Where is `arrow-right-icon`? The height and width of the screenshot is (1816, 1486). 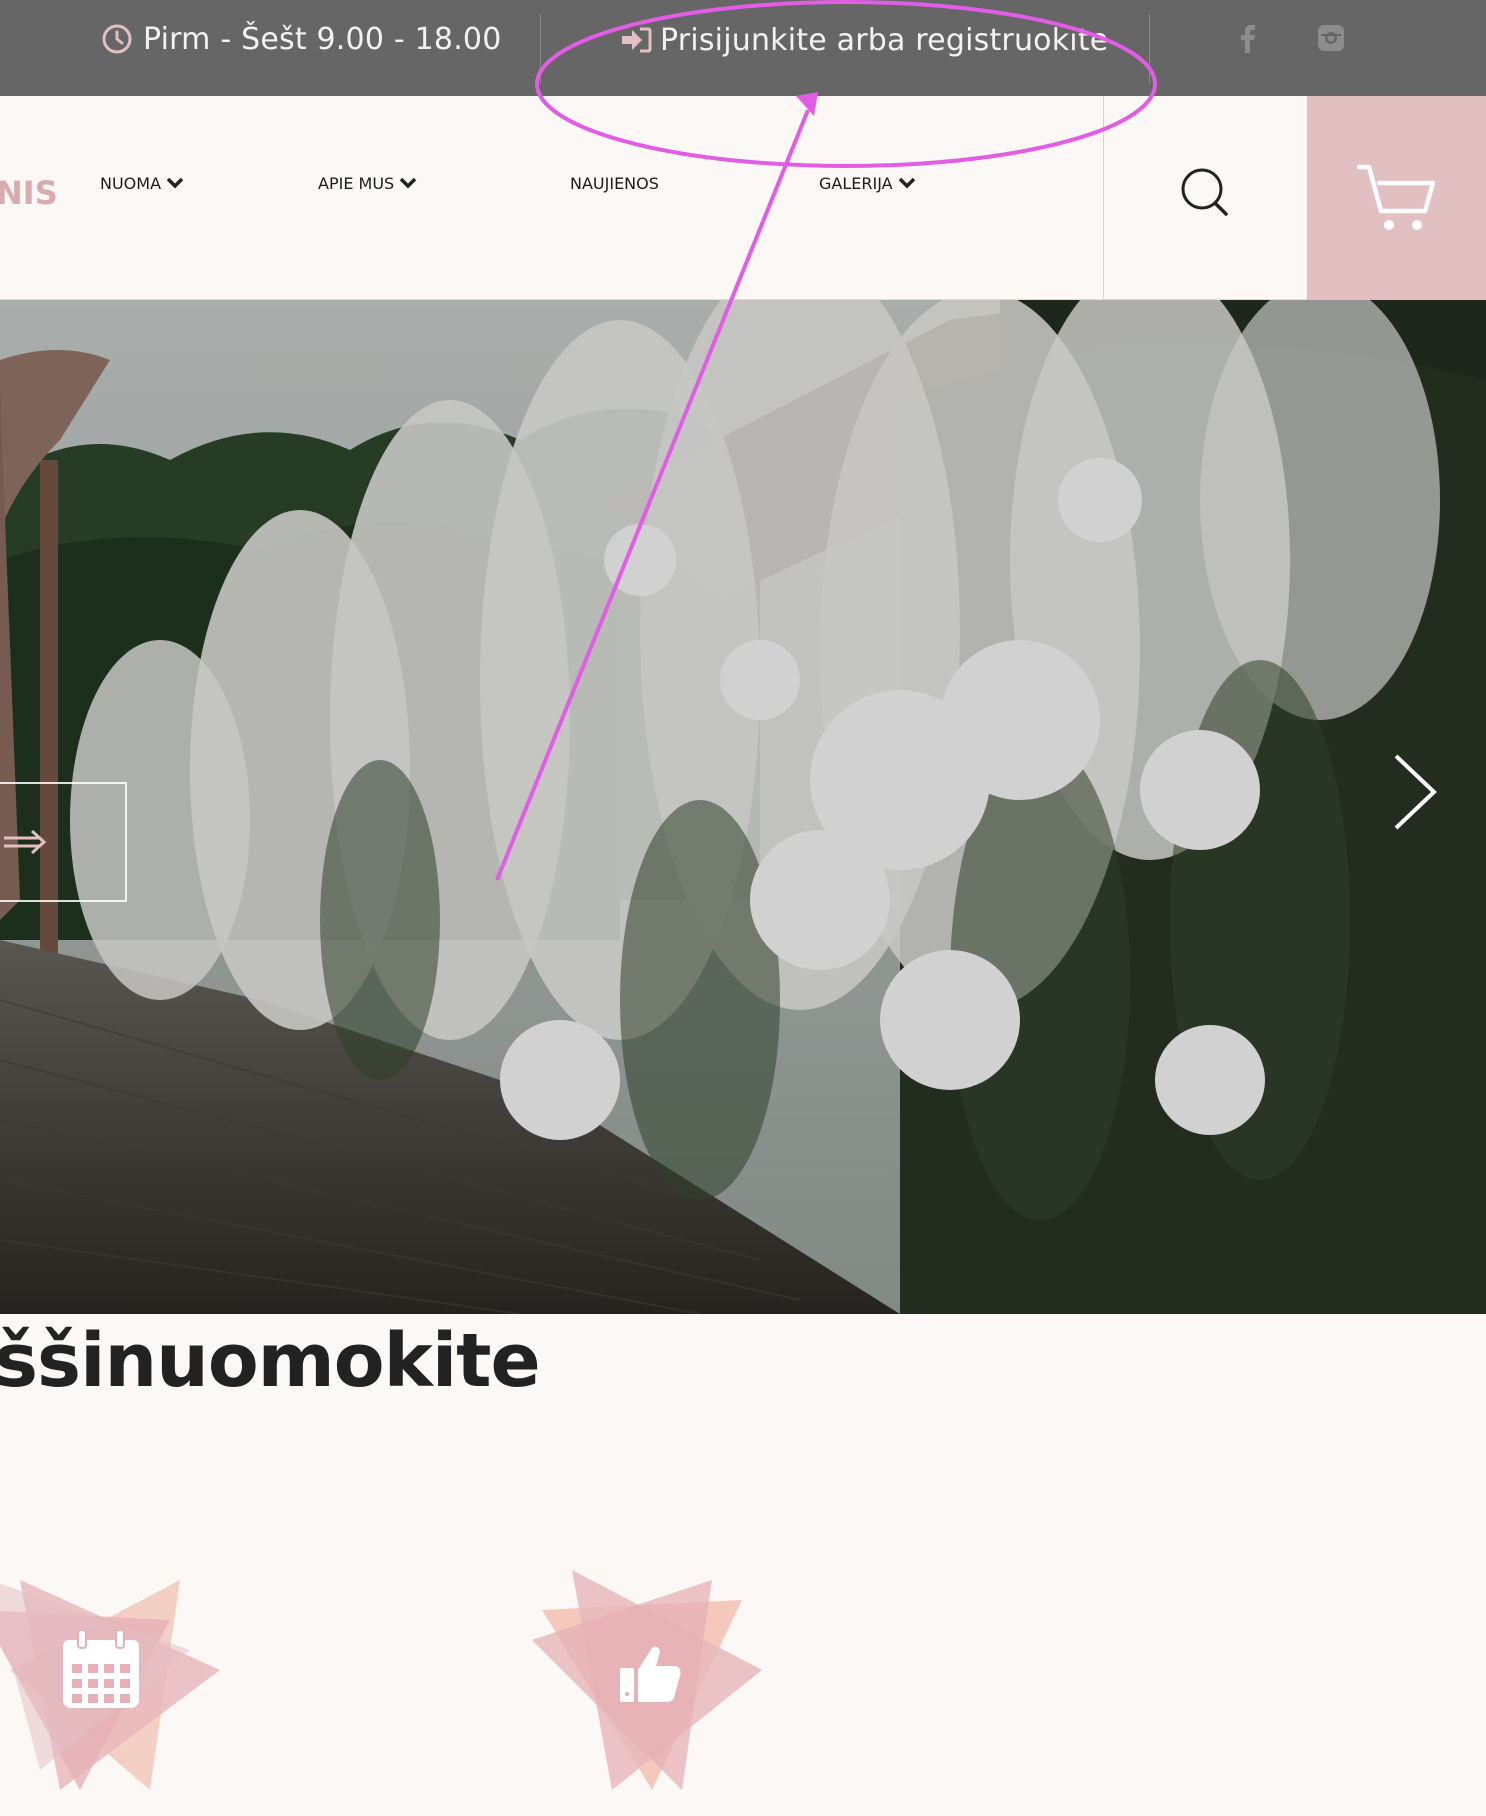
arrow-right-icon is located at coordinates (25, 842).